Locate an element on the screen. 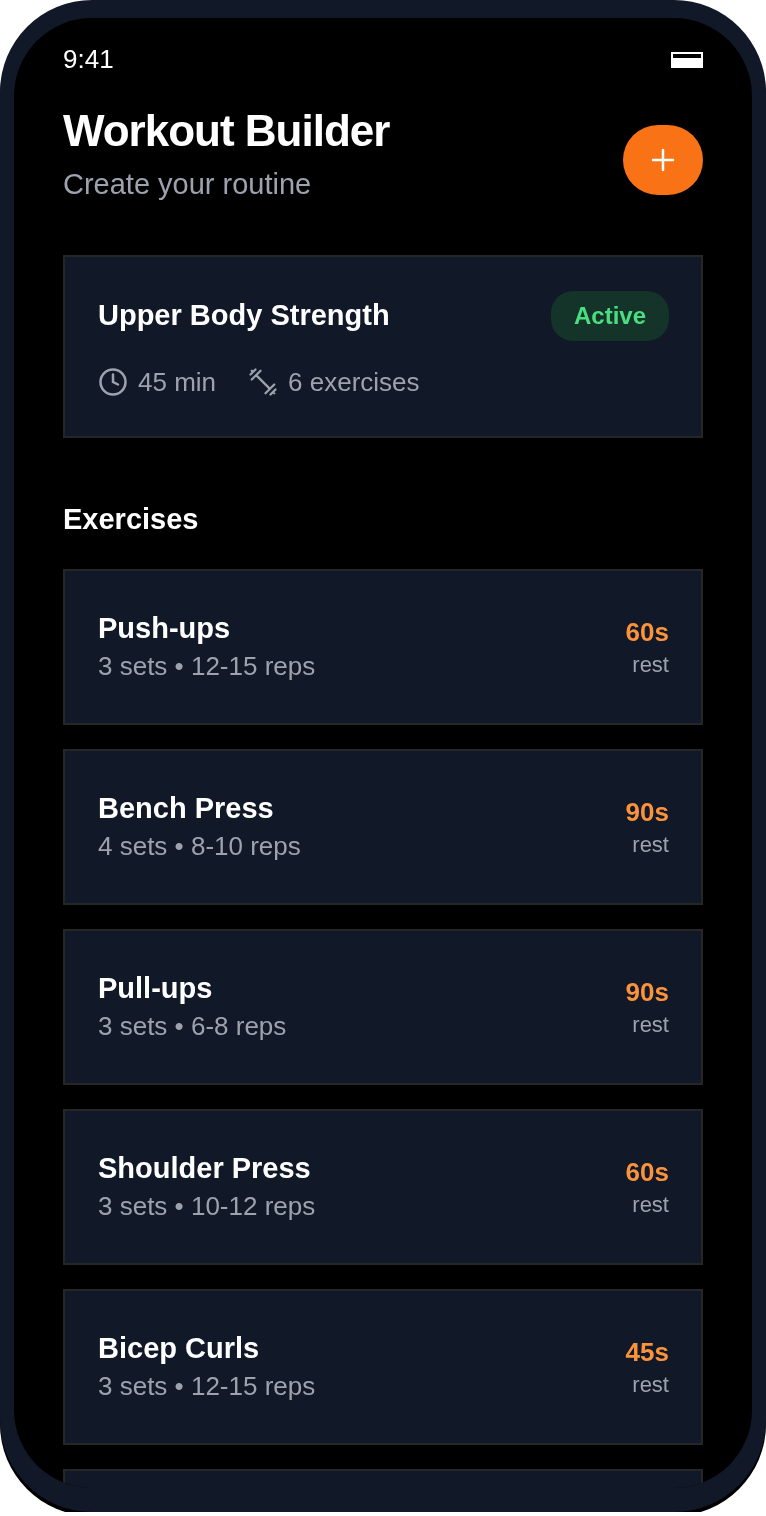  section-heading: Exercises is located at coordinates (131, 519).